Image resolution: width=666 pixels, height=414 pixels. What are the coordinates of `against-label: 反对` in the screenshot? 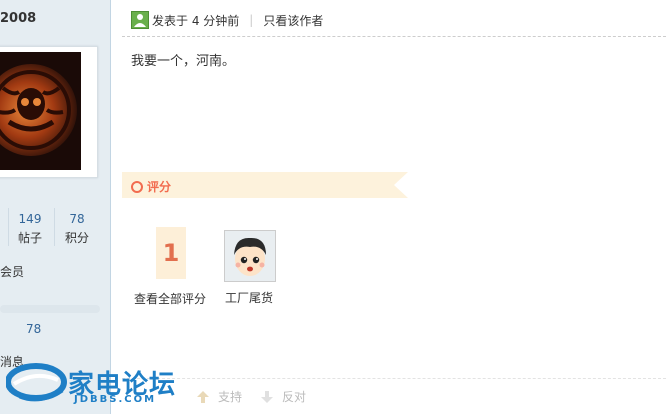 It's located at (294, 397).